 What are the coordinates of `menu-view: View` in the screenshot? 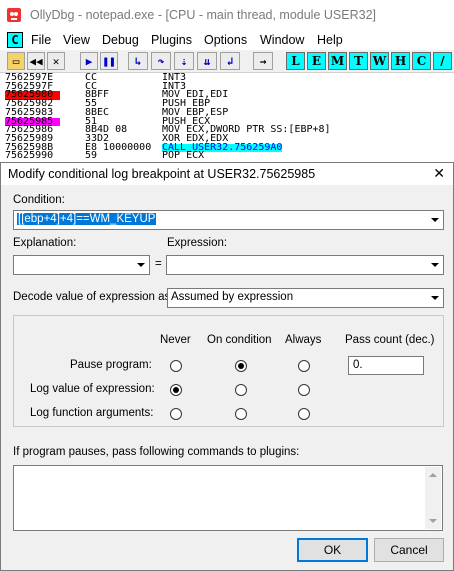 It's located at (76, 40).